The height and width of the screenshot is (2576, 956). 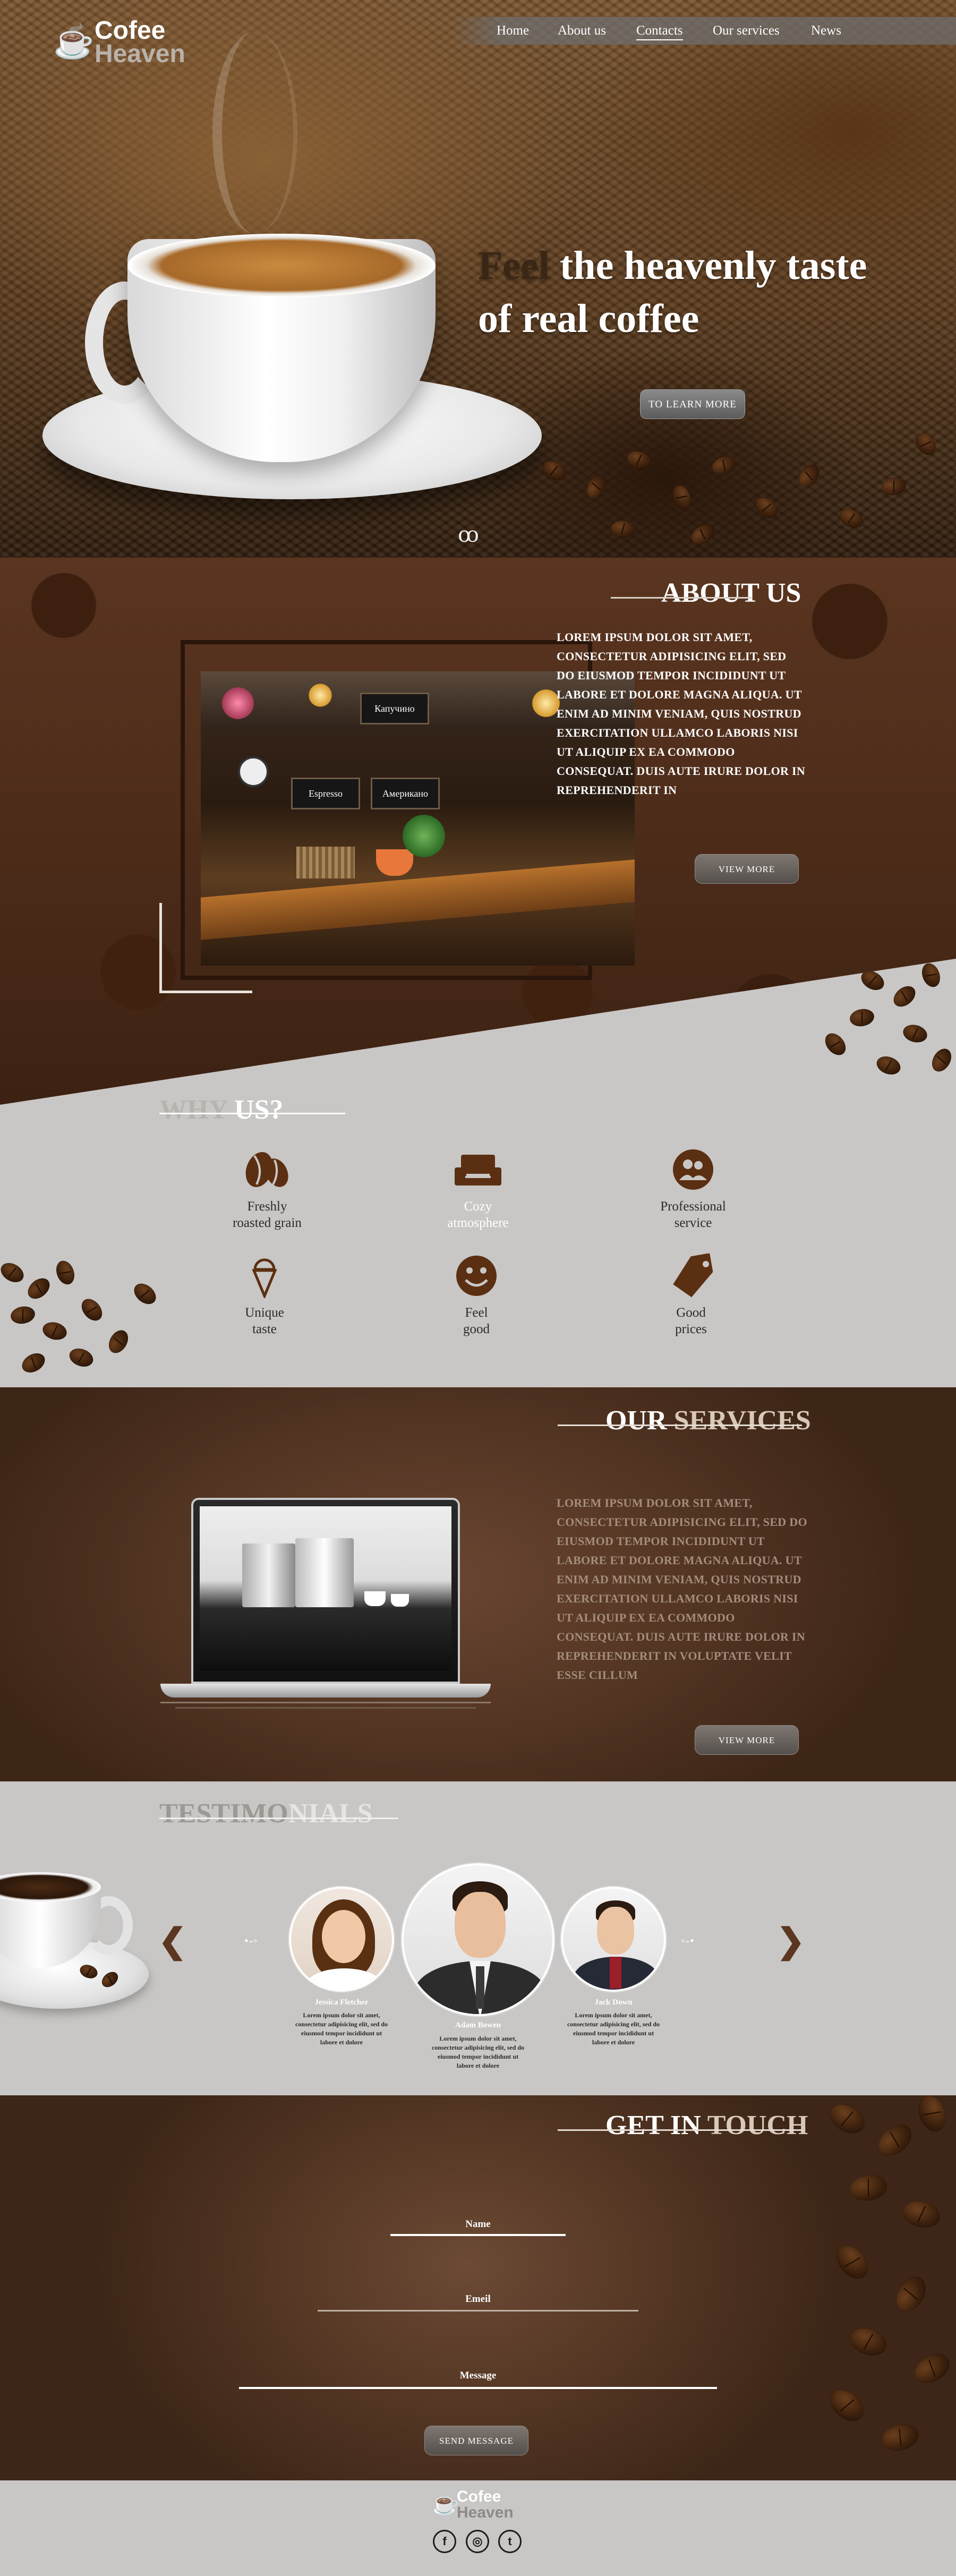 I want to click on hero-headline-rest: the heavenly taste, so click(x=708, y=266).